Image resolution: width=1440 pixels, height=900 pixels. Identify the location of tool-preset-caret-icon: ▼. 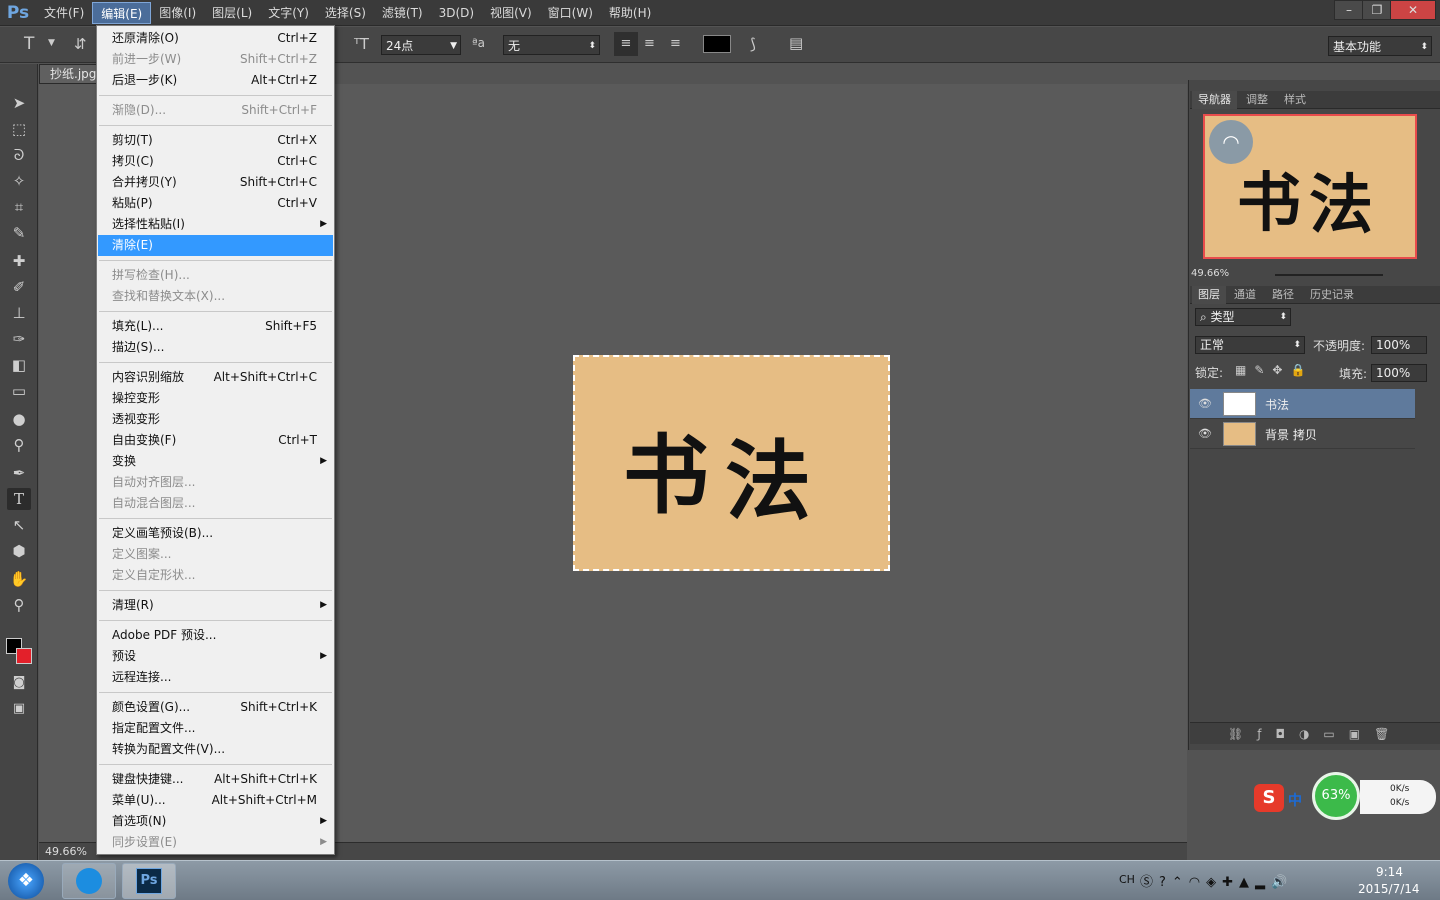
(51, 43).